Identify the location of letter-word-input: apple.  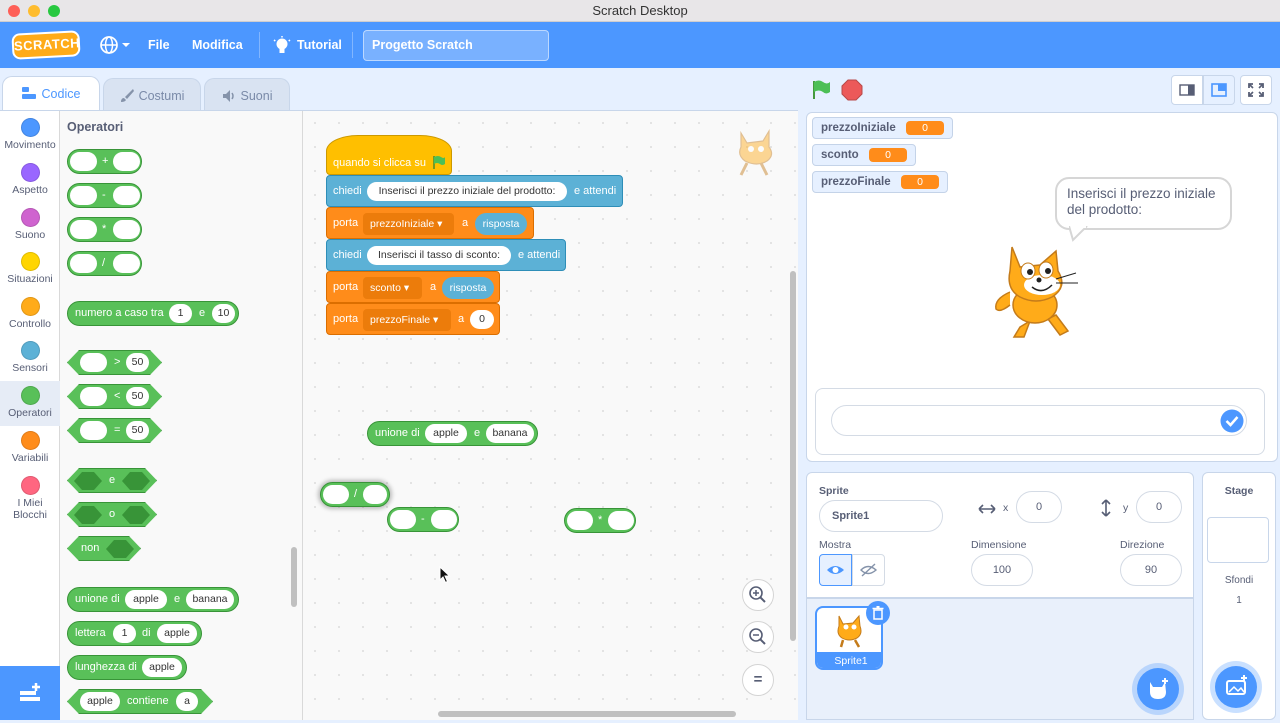
(177, 633).